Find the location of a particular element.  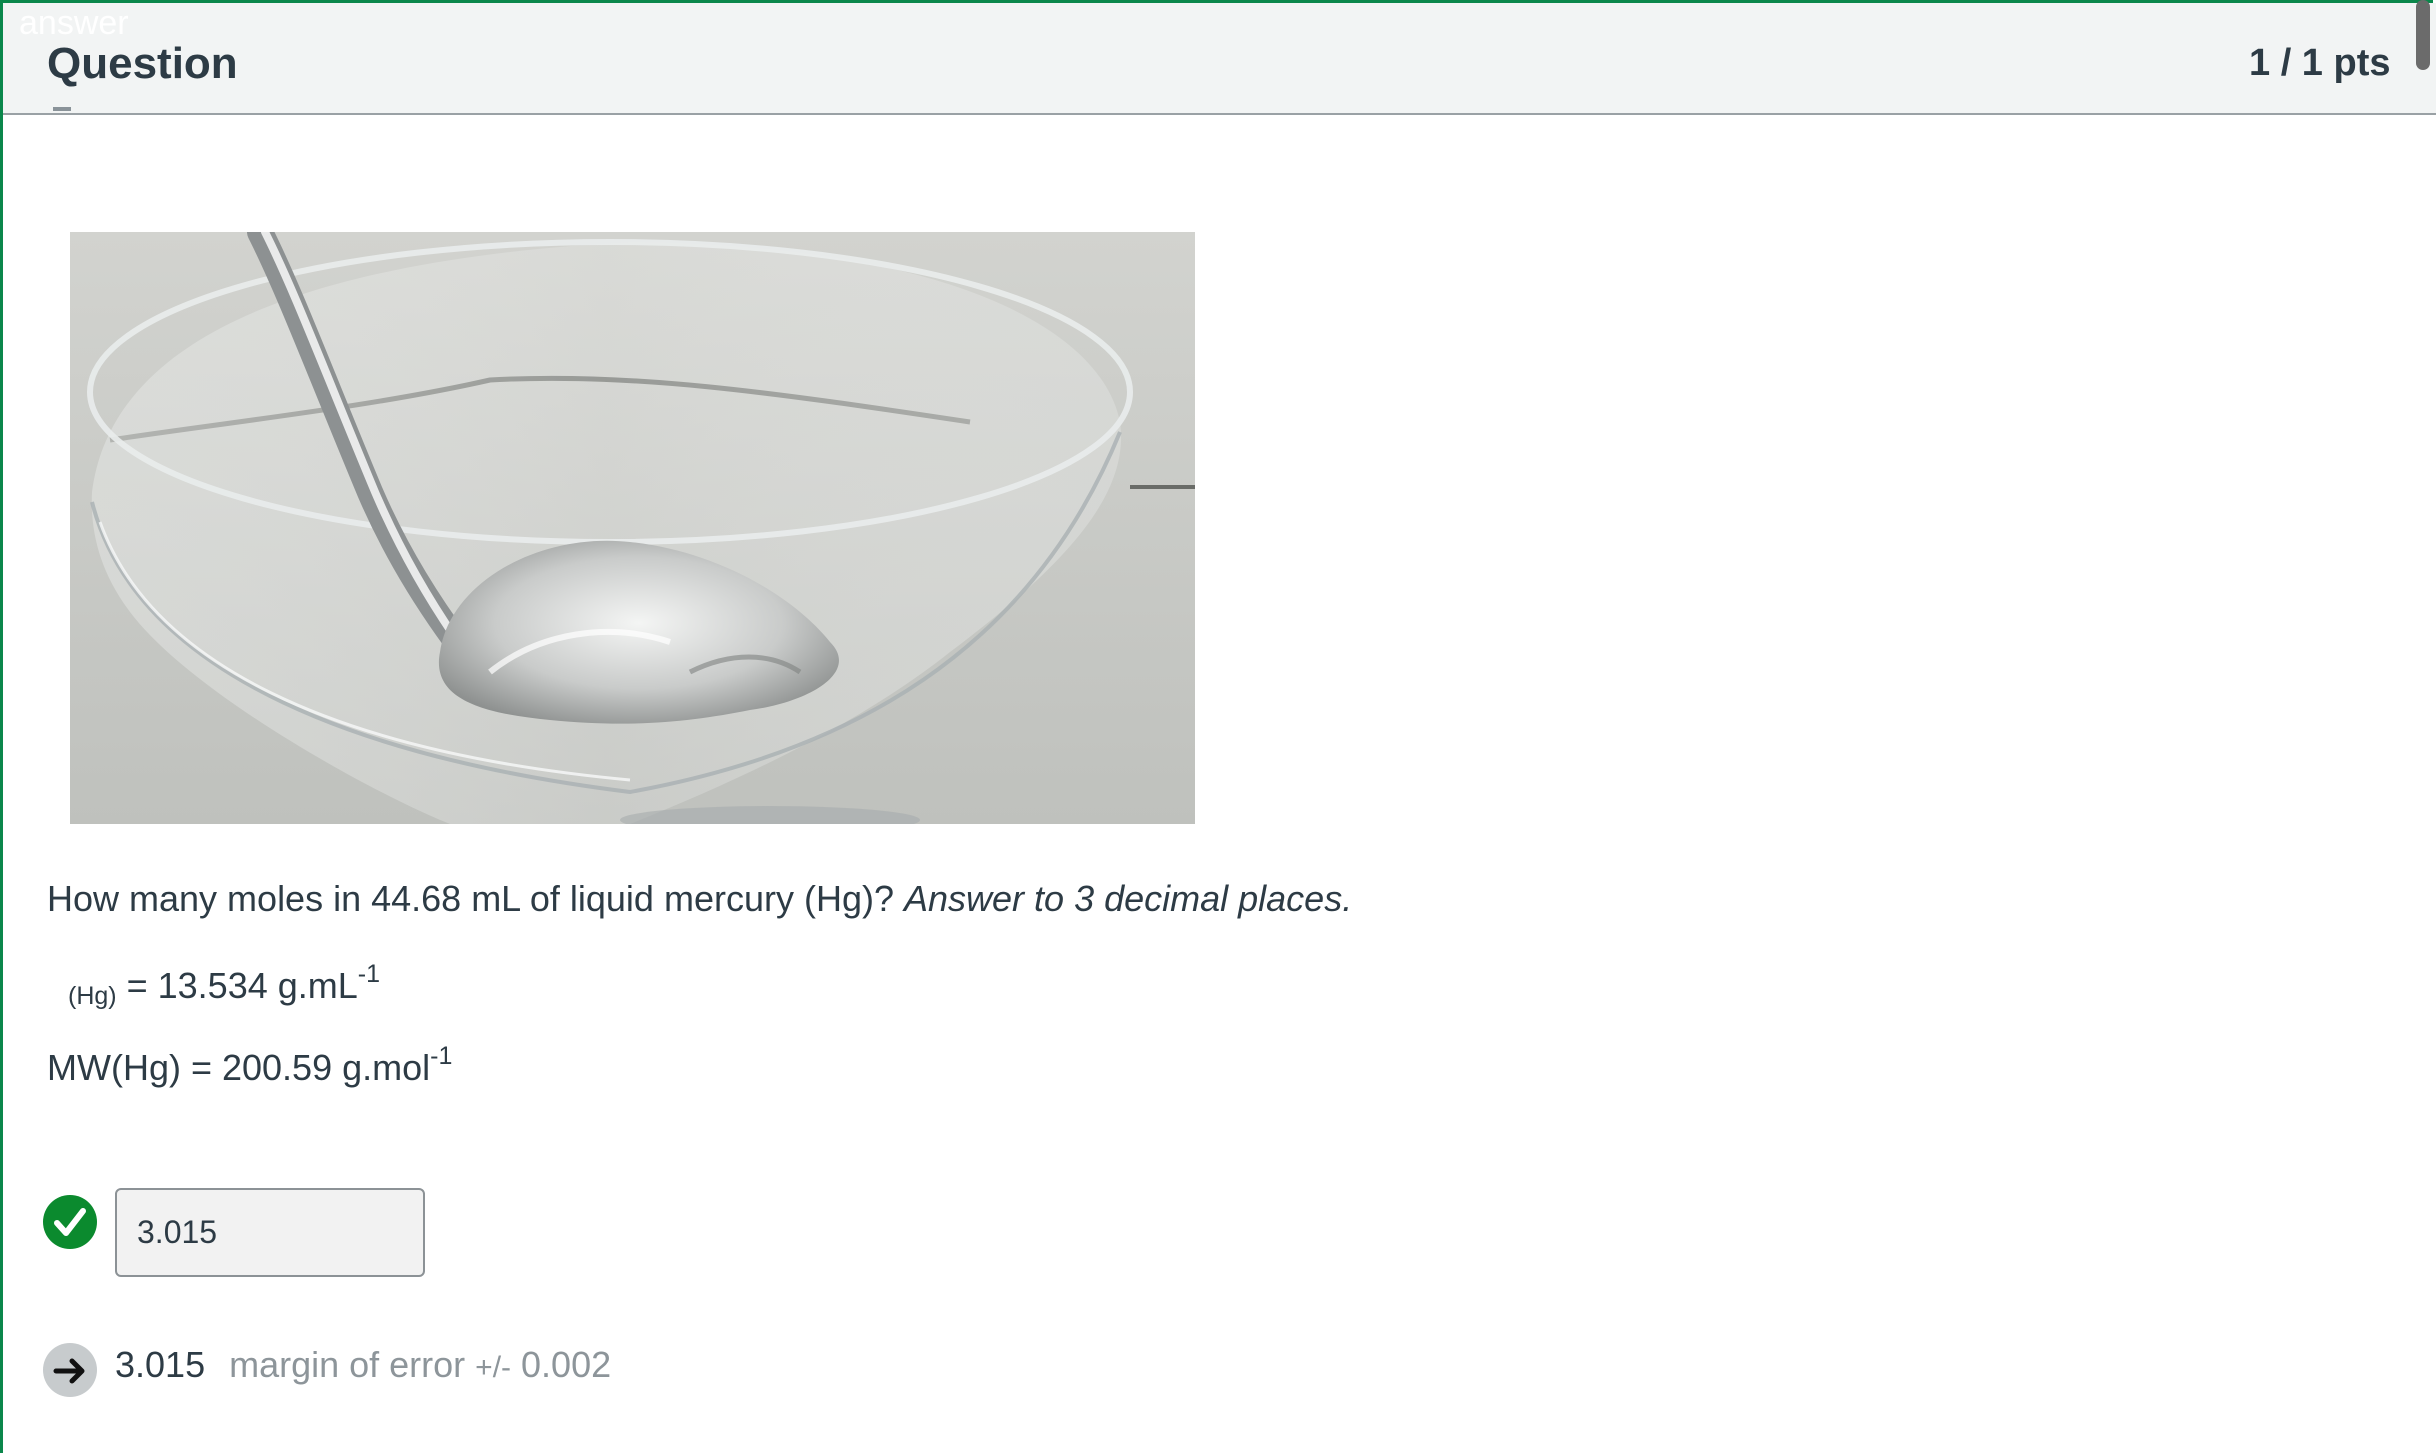

question-header: answer Question 1 / 1 pts is located at coordinates (1219, 59).